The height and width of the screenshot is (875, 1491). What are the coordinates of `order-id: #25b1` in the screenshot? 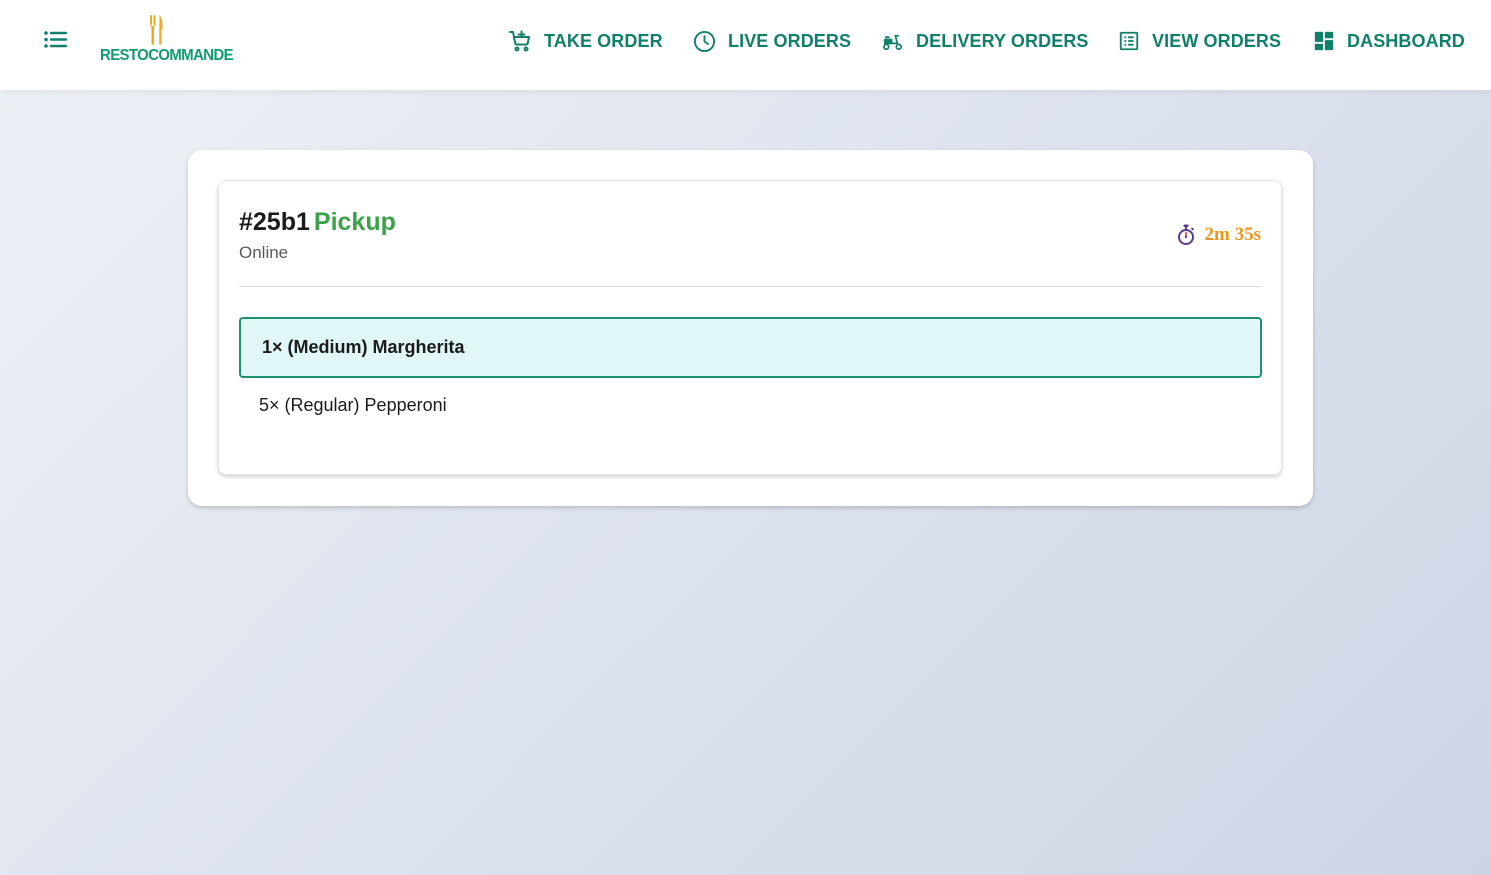 It's located at (274, 222).